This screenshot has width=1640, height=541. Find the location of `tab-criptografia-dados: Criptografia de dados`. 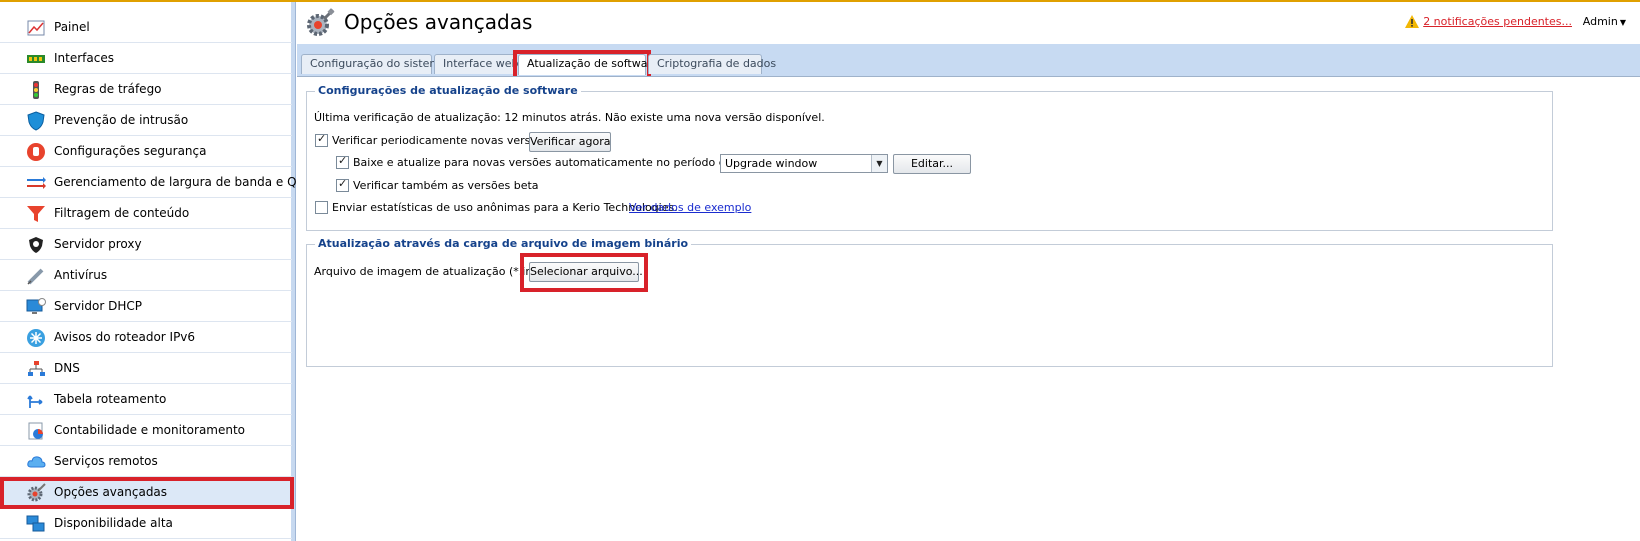

tab-criptografia-dados: Criptografia de dados is located at coordinates (712, 64).